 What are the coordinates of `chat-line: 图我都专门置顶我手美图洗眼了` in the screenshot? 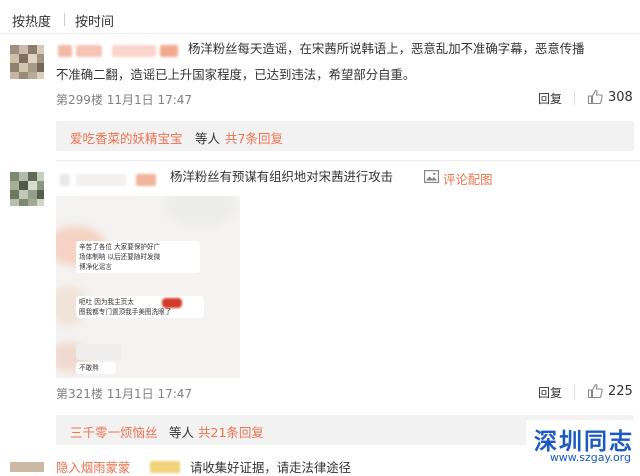 It's located at (125, 312).